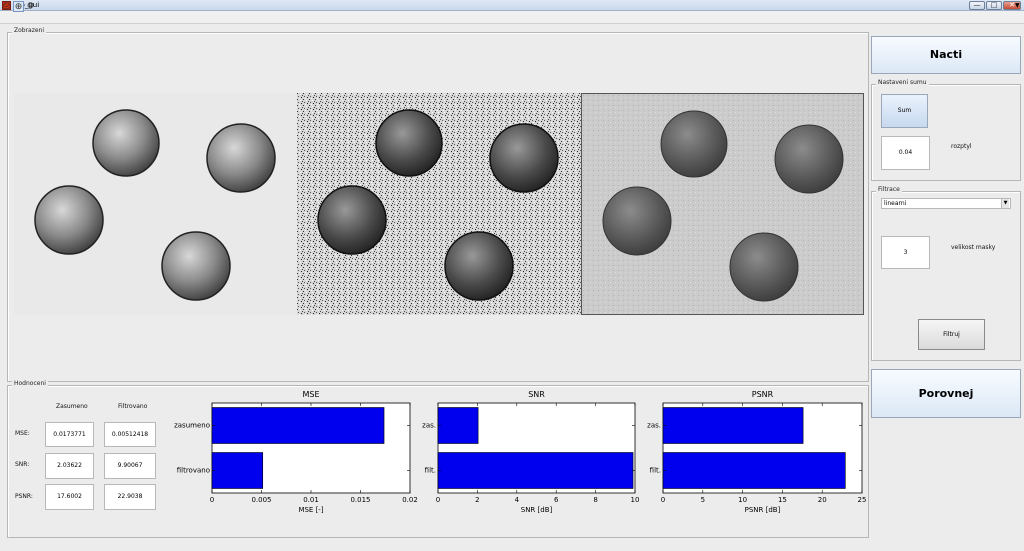  What do you see at coordinates (782, 500) in the screenshot?
I see `x-tick-label: 15` at bounding box center [782, 500].